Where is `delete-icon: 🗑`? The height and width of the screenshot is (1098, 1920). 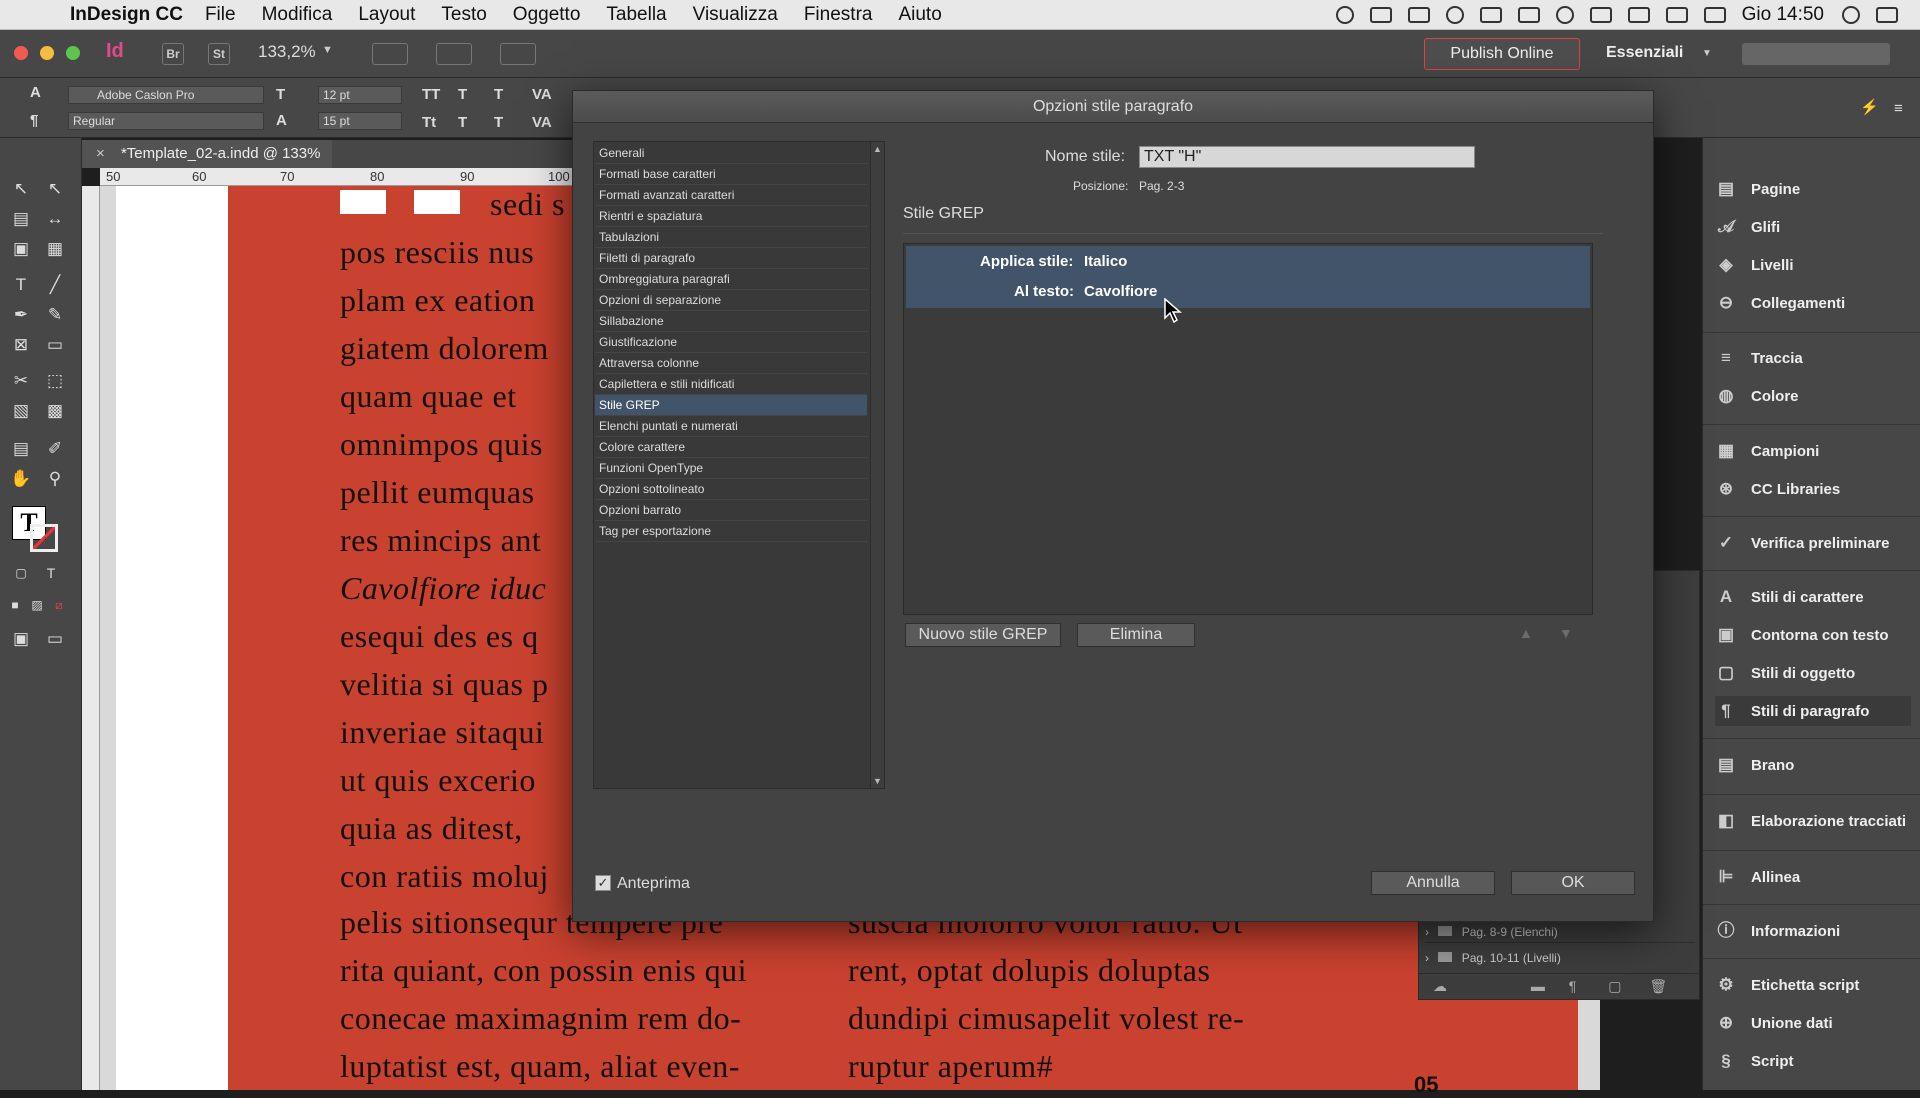 delete-icon: 🗑 is located at coordinates (1658, 986).